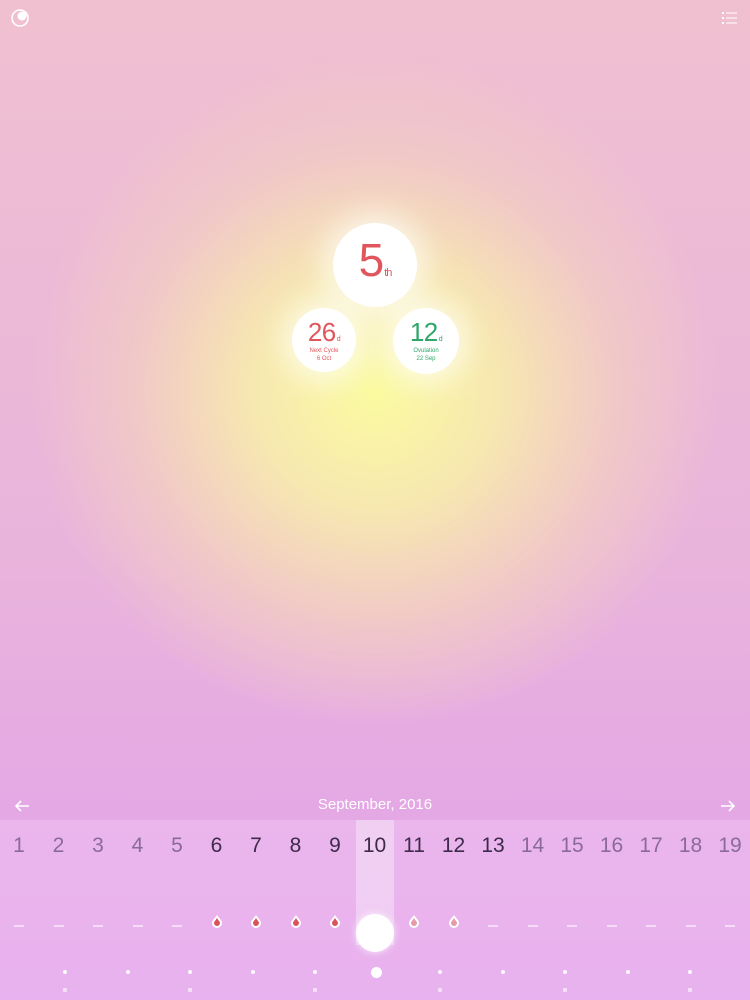 The width and height of the screenshot is (750, 1000). I want to click on day-number-10: 10, so click(375, 846).